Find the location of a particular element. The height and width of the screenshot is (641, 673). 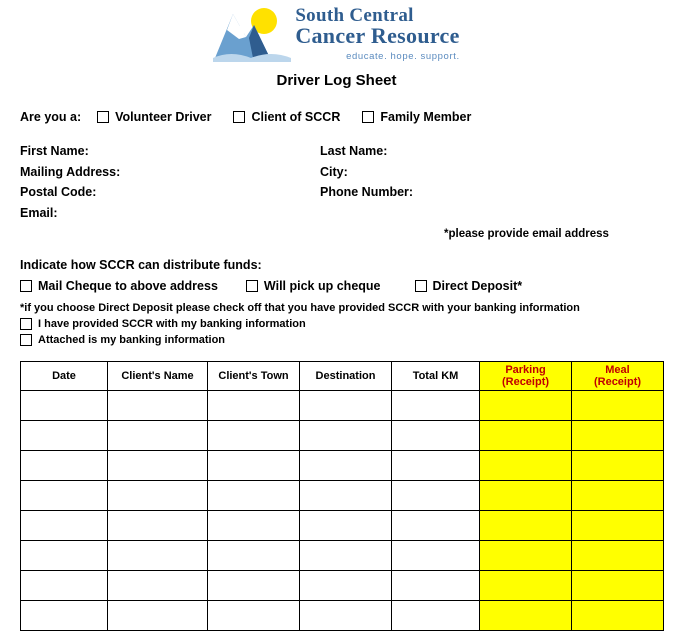

checkbox-option-pick-up-cheque: Will pick up cheque is located at coordinates (313, 286).